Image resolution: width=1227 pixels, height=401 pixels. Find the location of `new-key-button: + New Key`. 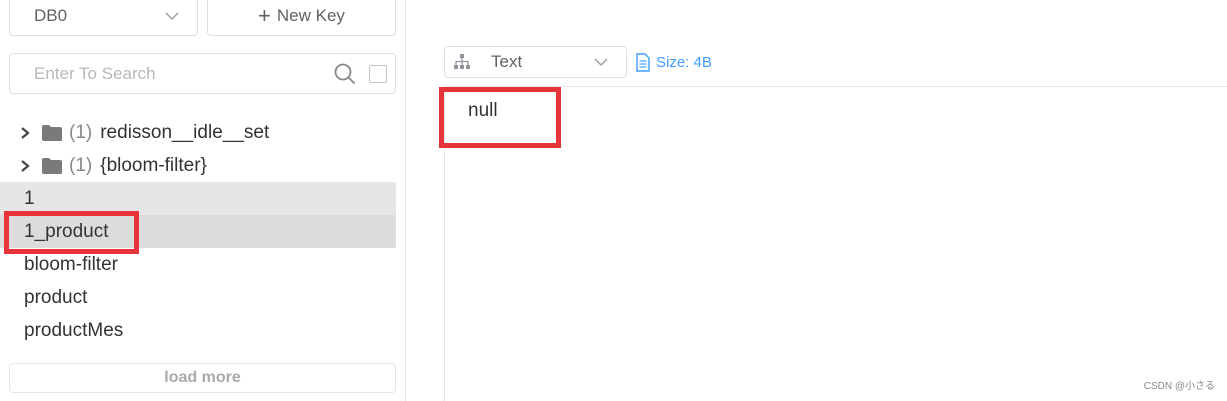

new-key-button: + New Key is located at coordinates (301, 18).